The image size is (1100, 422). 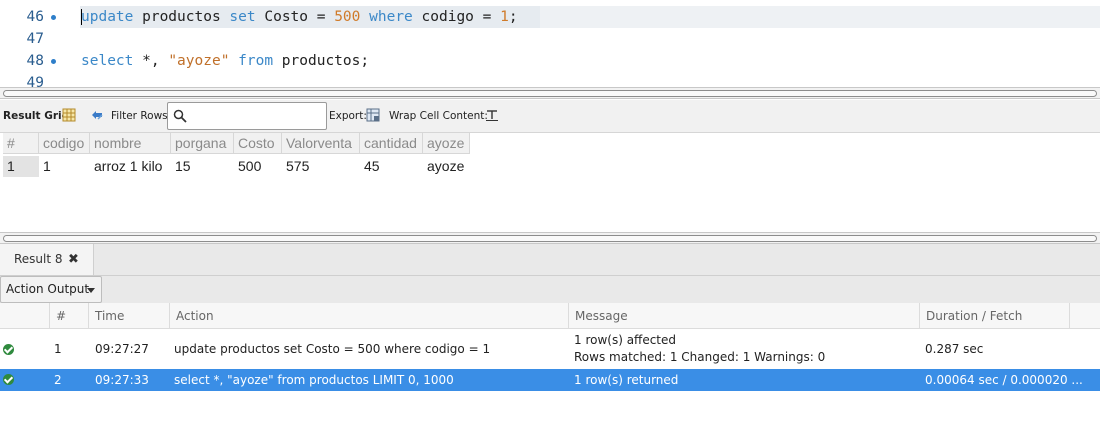 What do you see at coordinates (438, 116) in the screenshot?
I see `wrap-cell-label: Wrap Cell Content:` at bounding box center [438, 116].